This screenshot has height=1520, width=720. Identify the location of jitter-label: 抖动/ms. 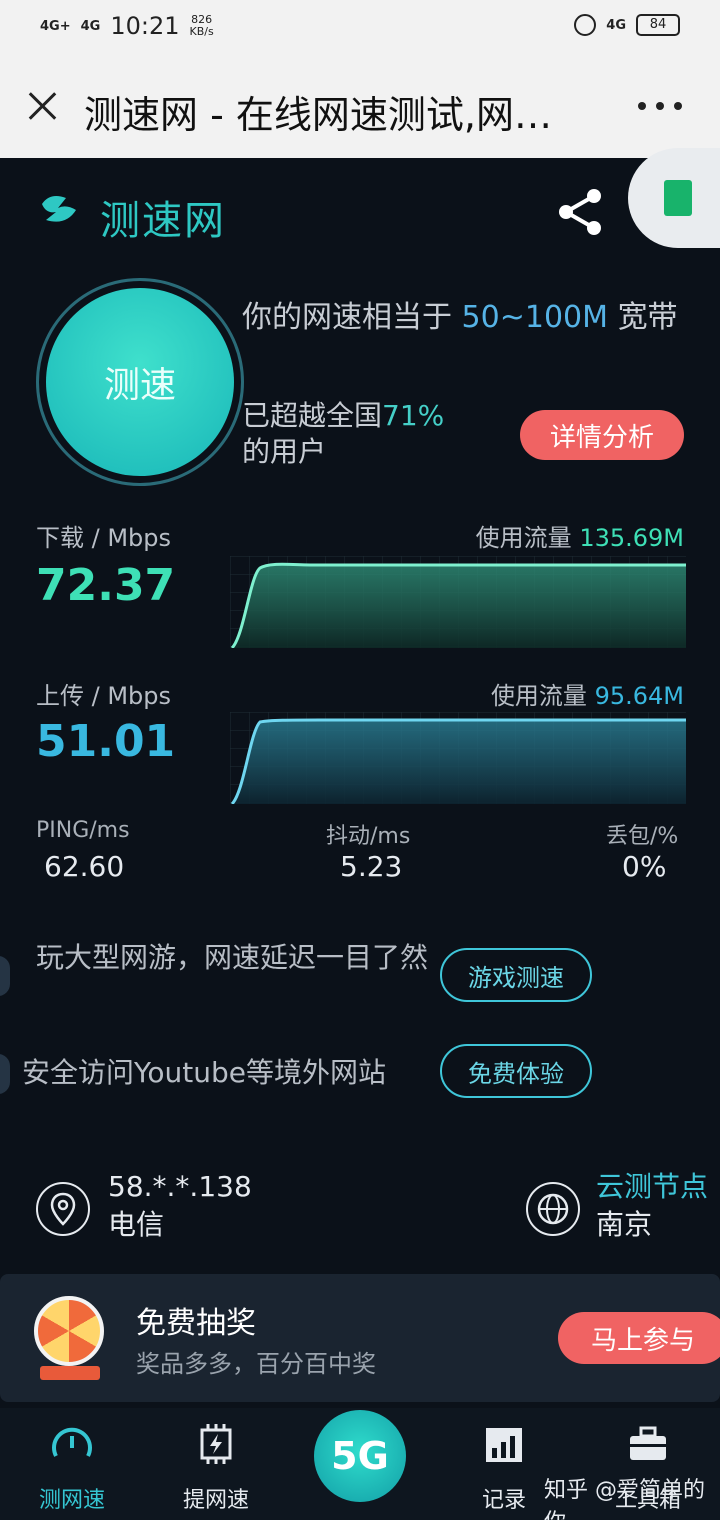
(368, 836).